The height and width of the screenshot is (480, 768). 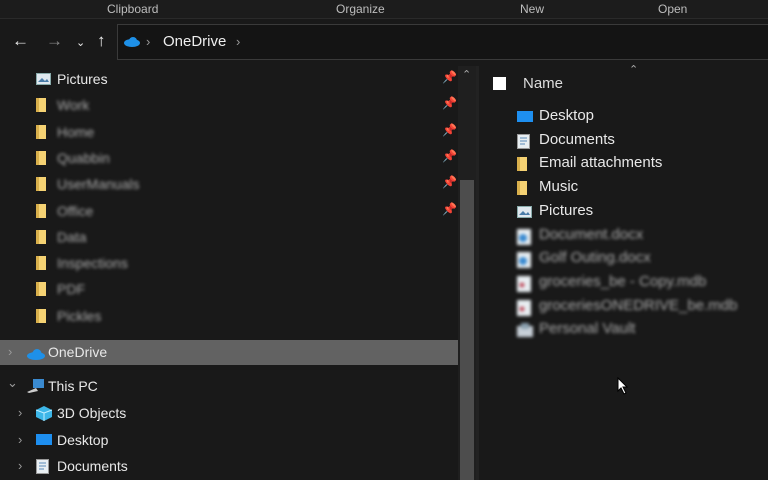 What do you see at coordinates (442, 42) in the screenshot?
I see `address-bar: › OneDrive ›` at bounding box center [442, 42].